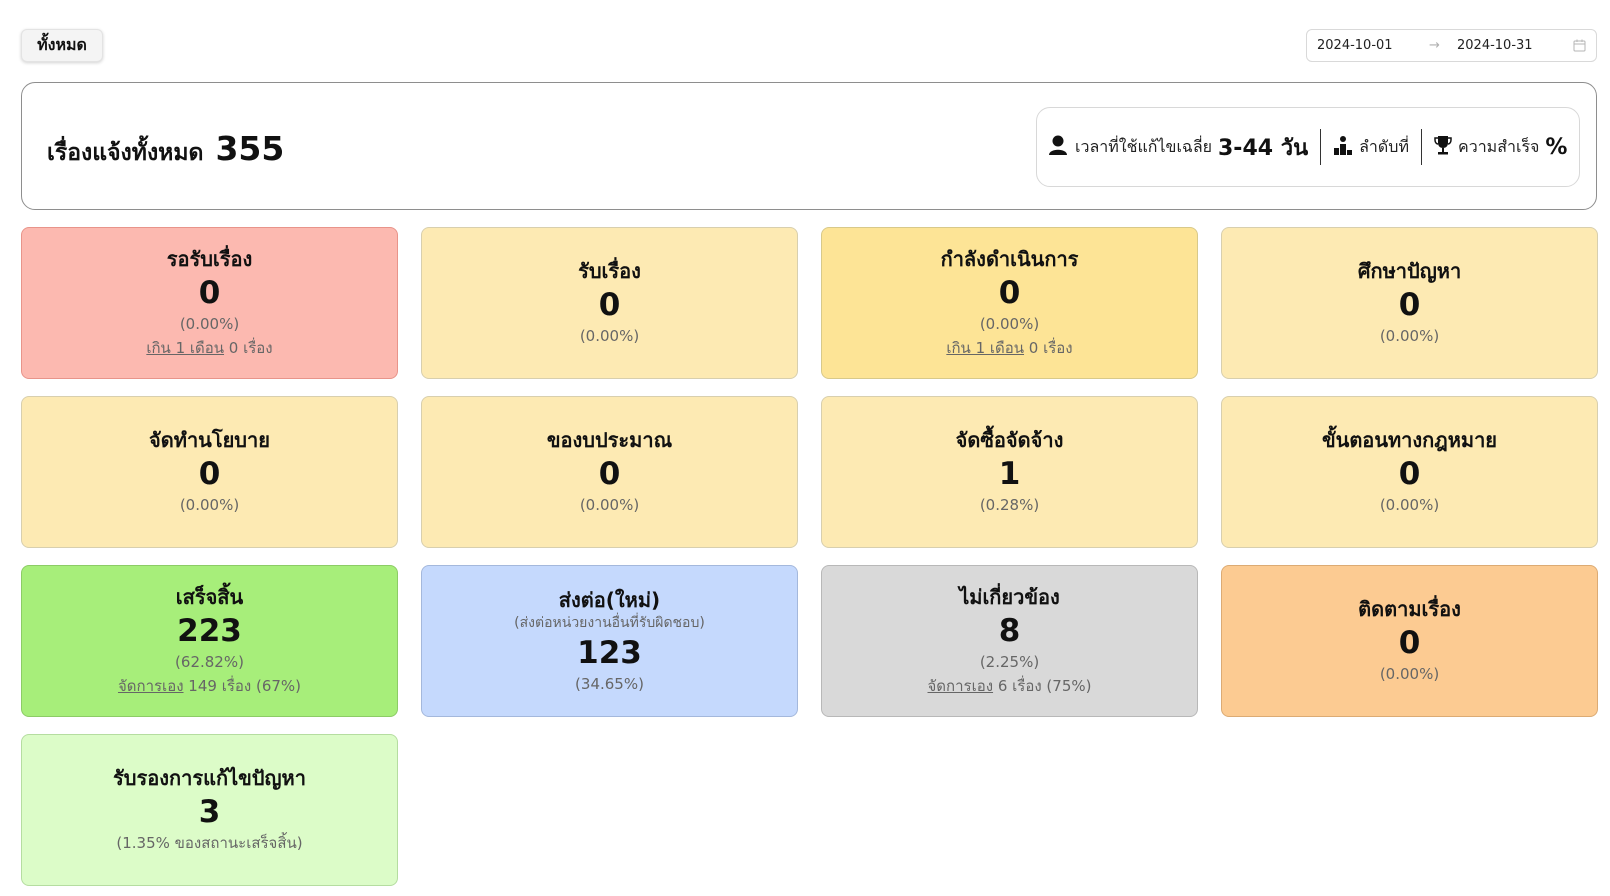 This screenshot has width=1610, height=896. What do you see at coordinates (1443, 147) in the screenshot?
I see `trophy-icon` at bounding box center [1443, 147].